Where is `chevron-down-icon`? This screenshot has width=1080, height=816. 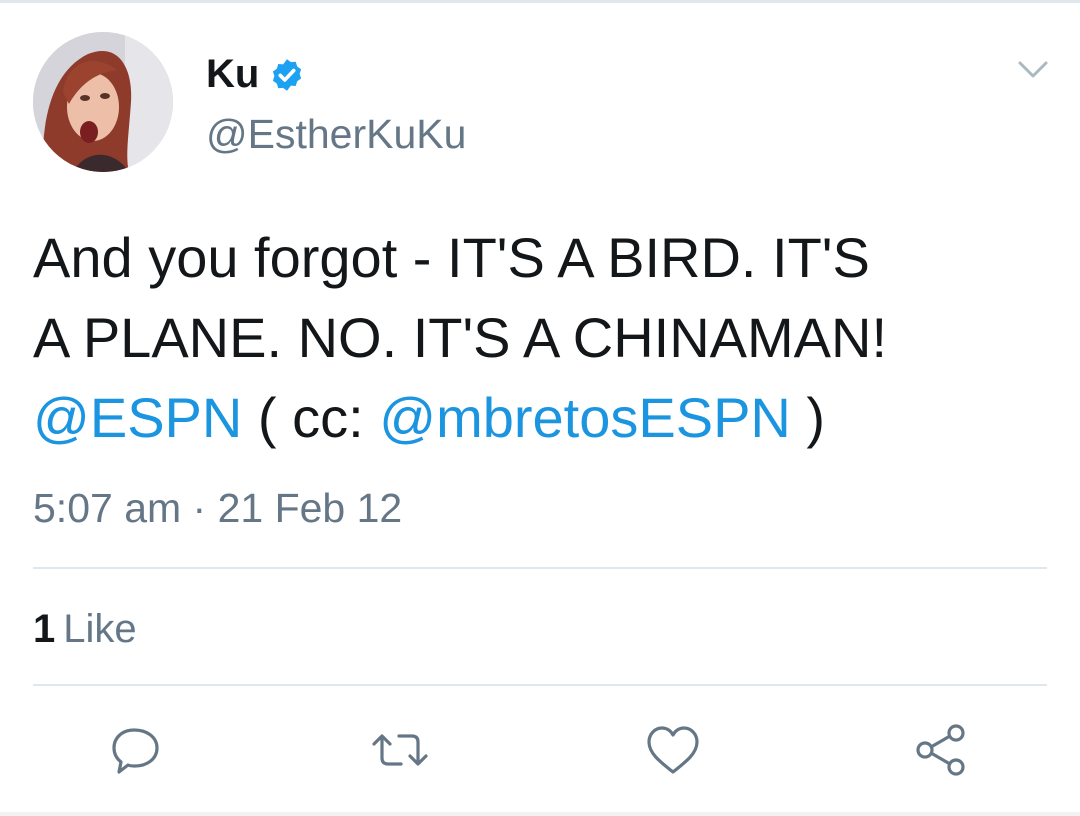
chevron-down-icon is located at coordinates (1033, 69).